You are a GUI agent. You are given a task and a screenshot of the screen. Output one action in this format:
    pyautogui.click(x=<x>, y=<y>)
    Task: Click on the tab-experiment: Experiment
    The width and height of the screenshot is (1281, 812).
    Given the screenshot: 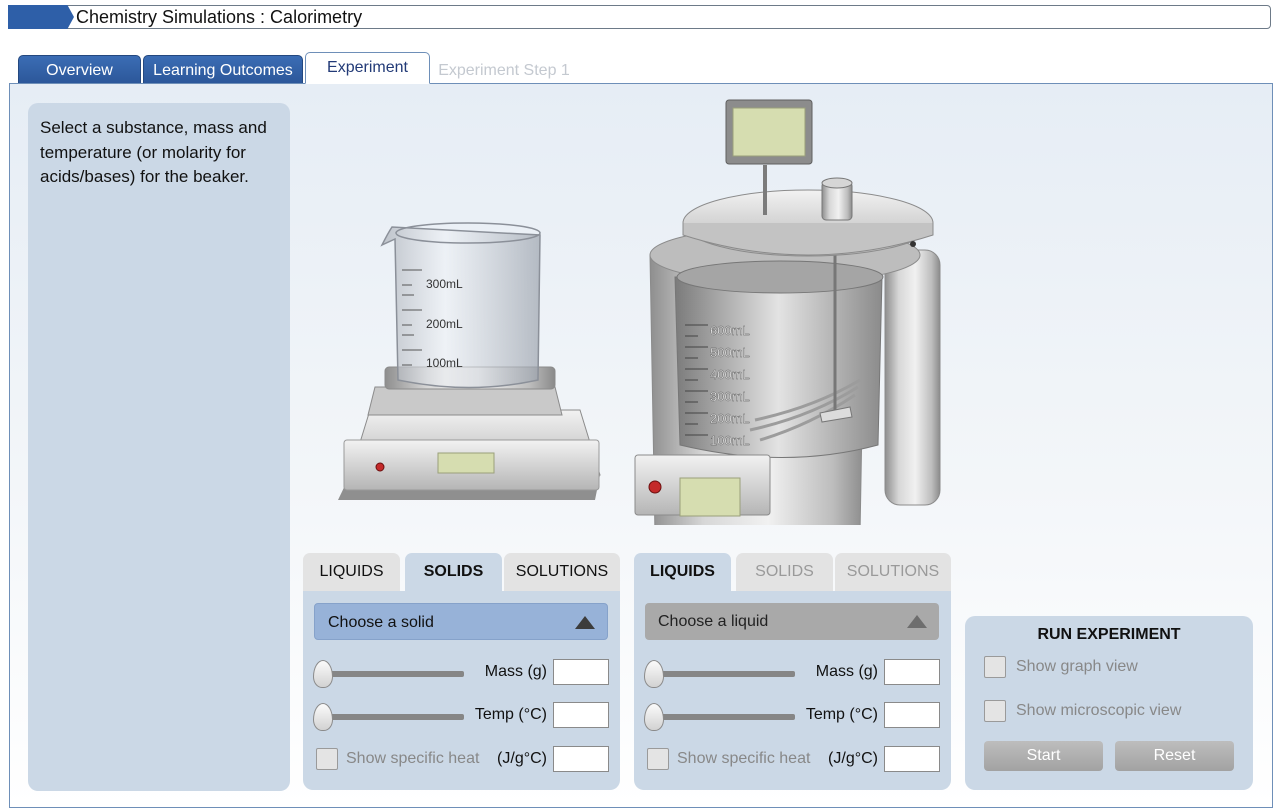 What is the action you would take?
    pyautogui.click(x=367, y=68)
    